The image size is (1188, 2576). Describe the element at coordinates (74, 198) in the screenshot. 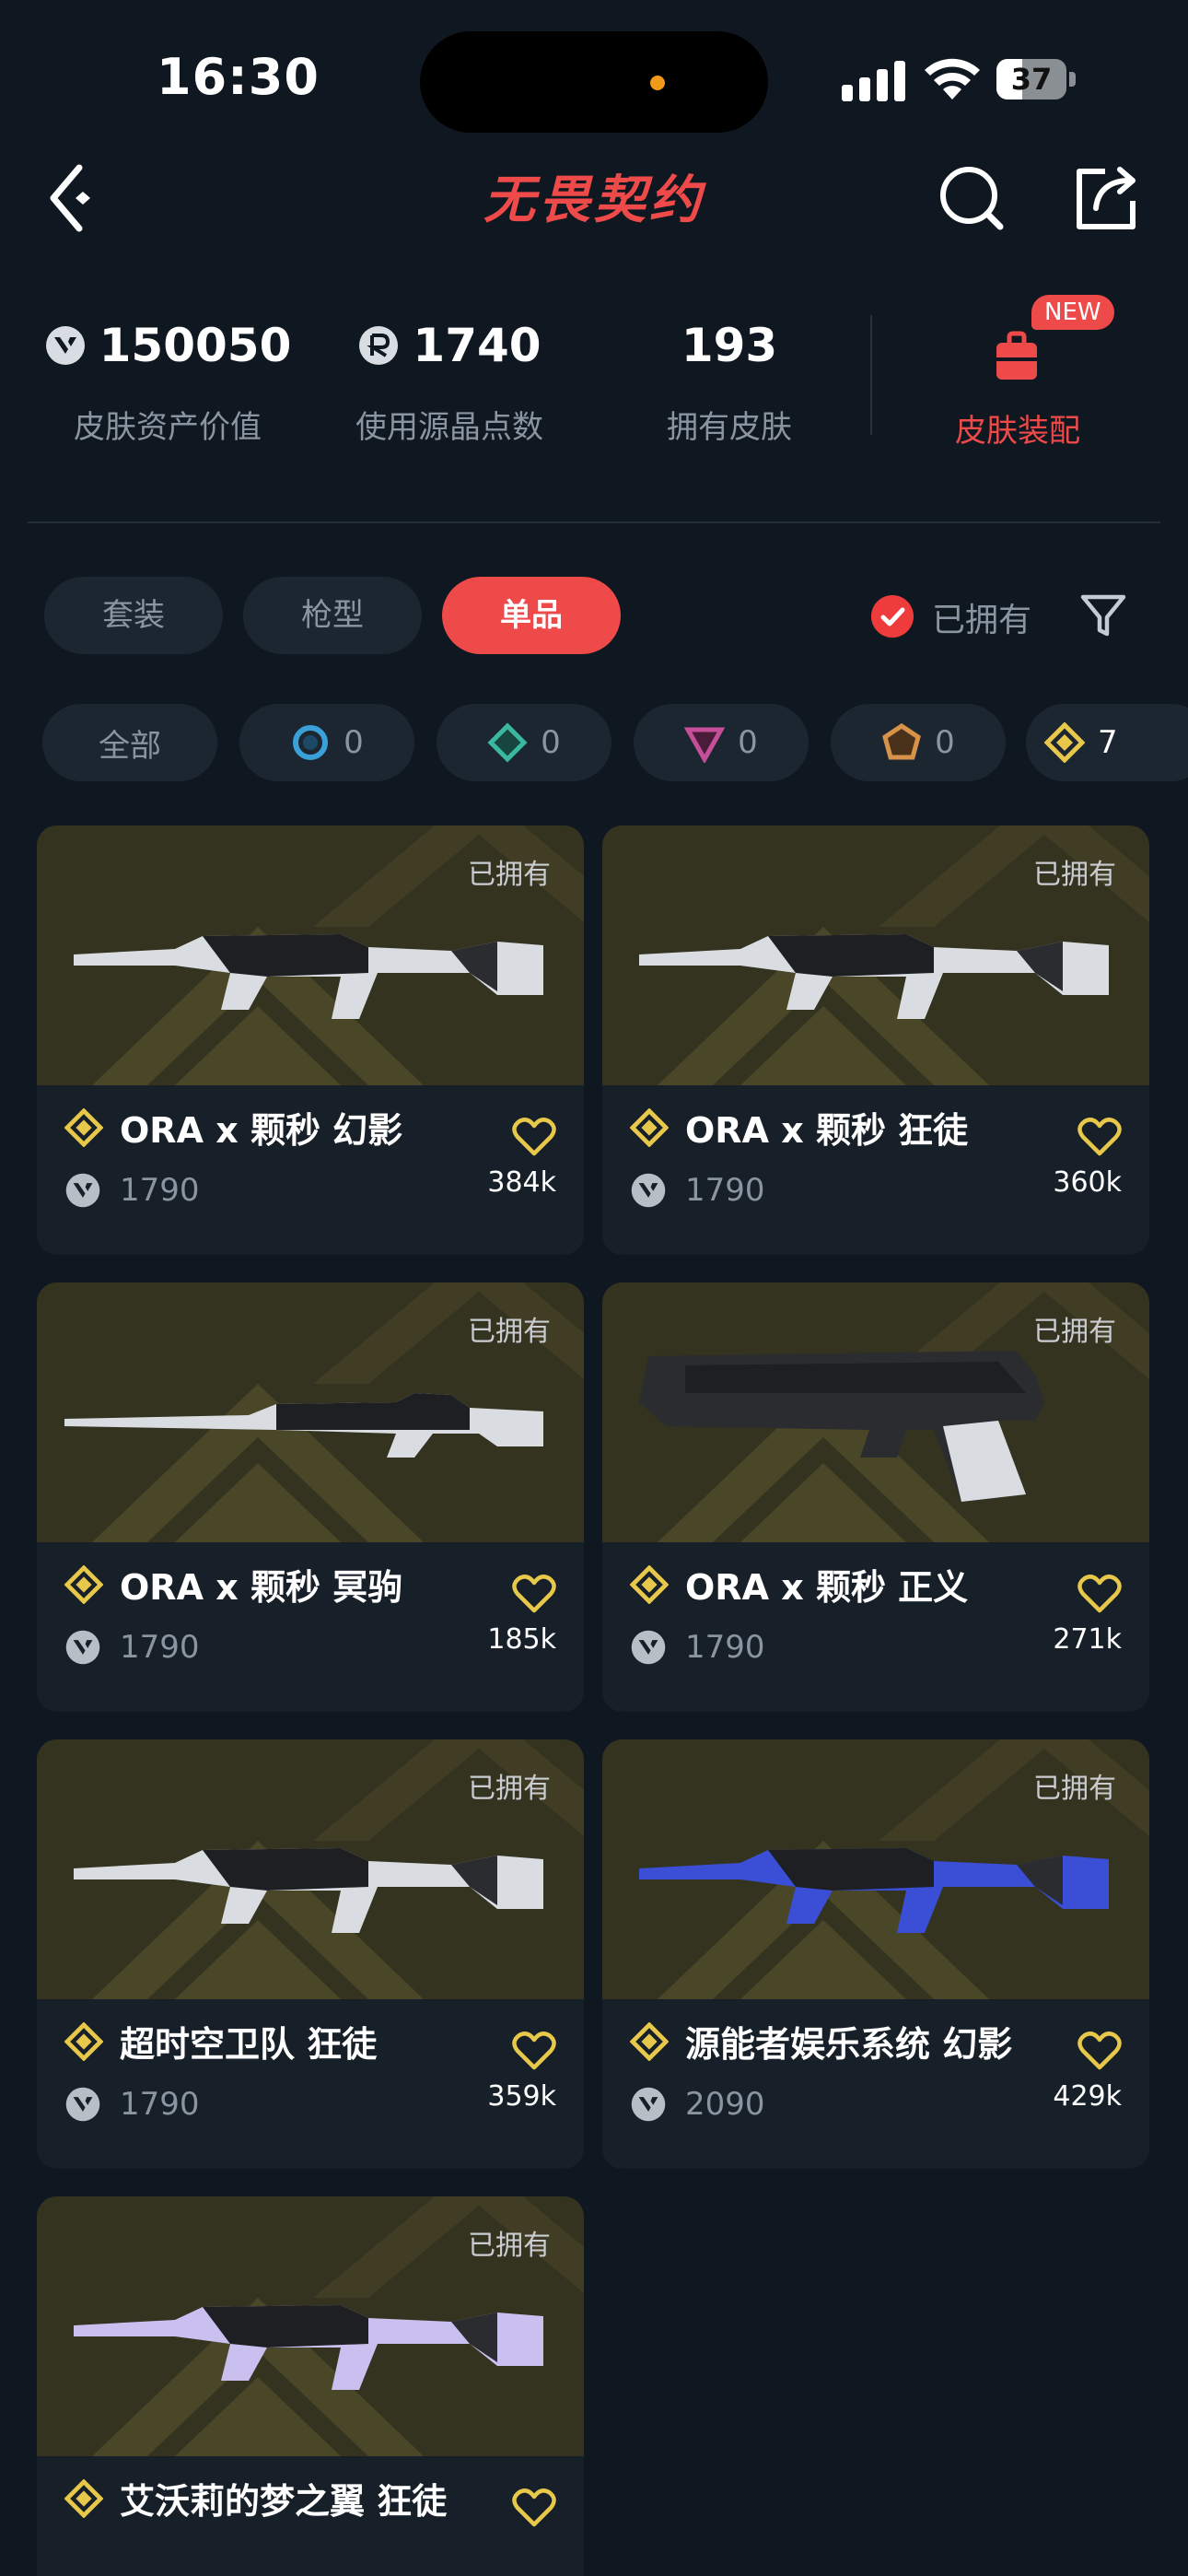

I see `back-icon` at that location.